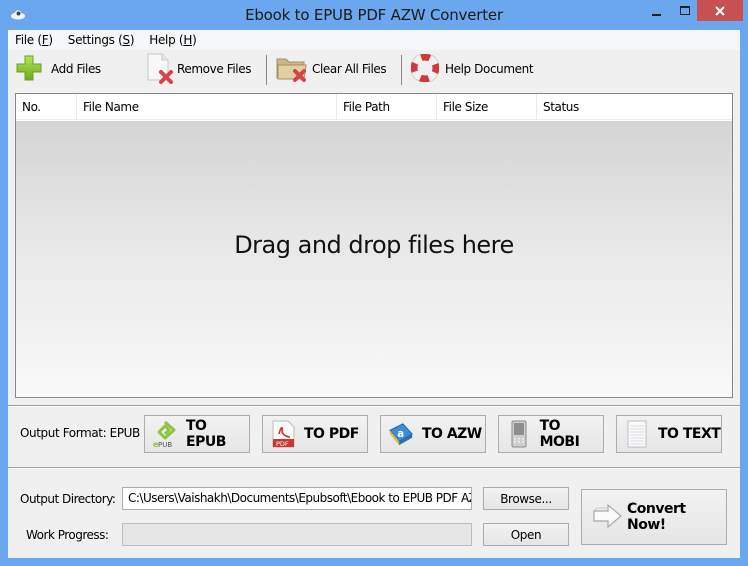  Describe the element at coordinates (487, 107) in the screenshot. I see `column-header-file-size: File Size` at that location.